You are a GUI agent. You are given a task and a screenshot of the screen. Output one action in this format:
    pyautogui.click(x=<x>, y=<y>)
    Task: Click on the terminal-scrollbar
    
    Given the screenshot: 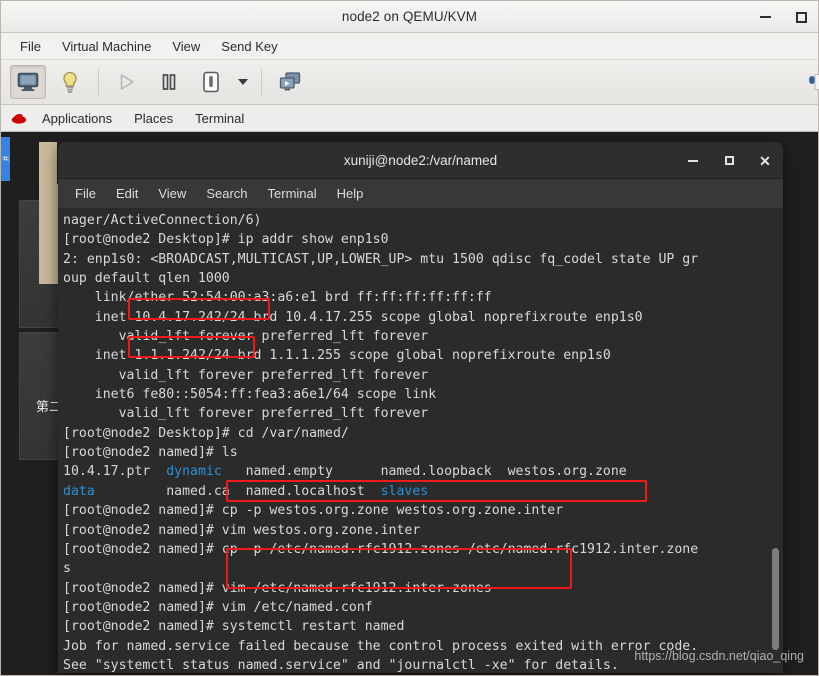 What is the action you would take?
    pyautogui.click(x=776, y=441)
    